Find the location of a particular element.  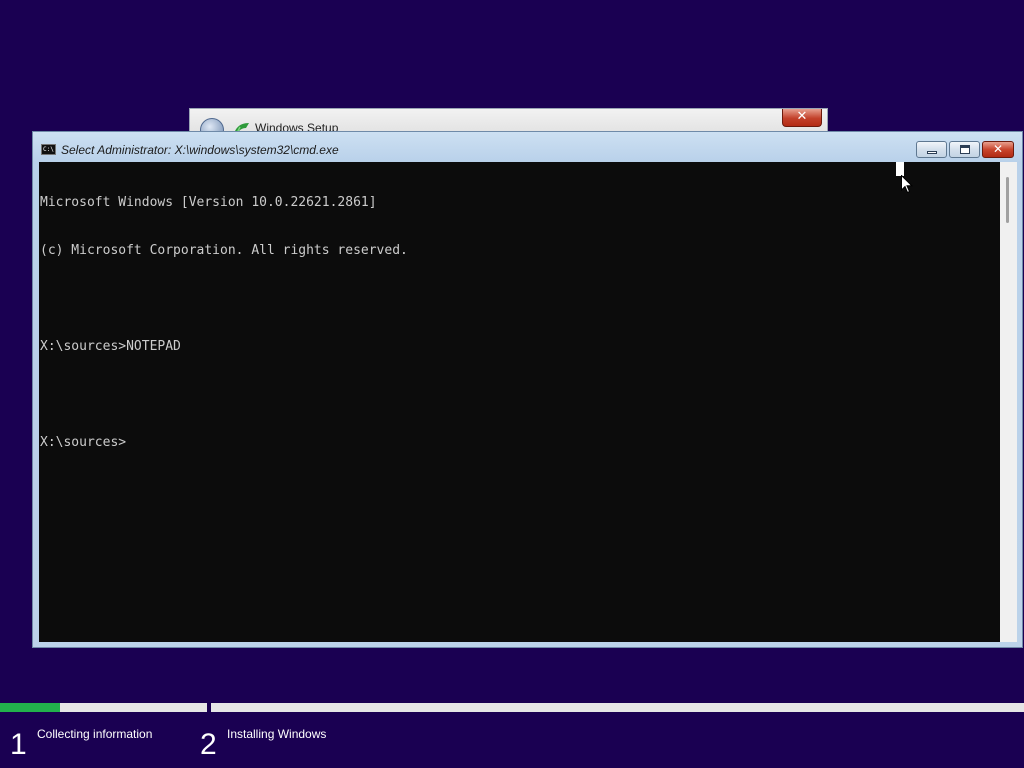

step-number: 1 is located at coordinates (18, 744).